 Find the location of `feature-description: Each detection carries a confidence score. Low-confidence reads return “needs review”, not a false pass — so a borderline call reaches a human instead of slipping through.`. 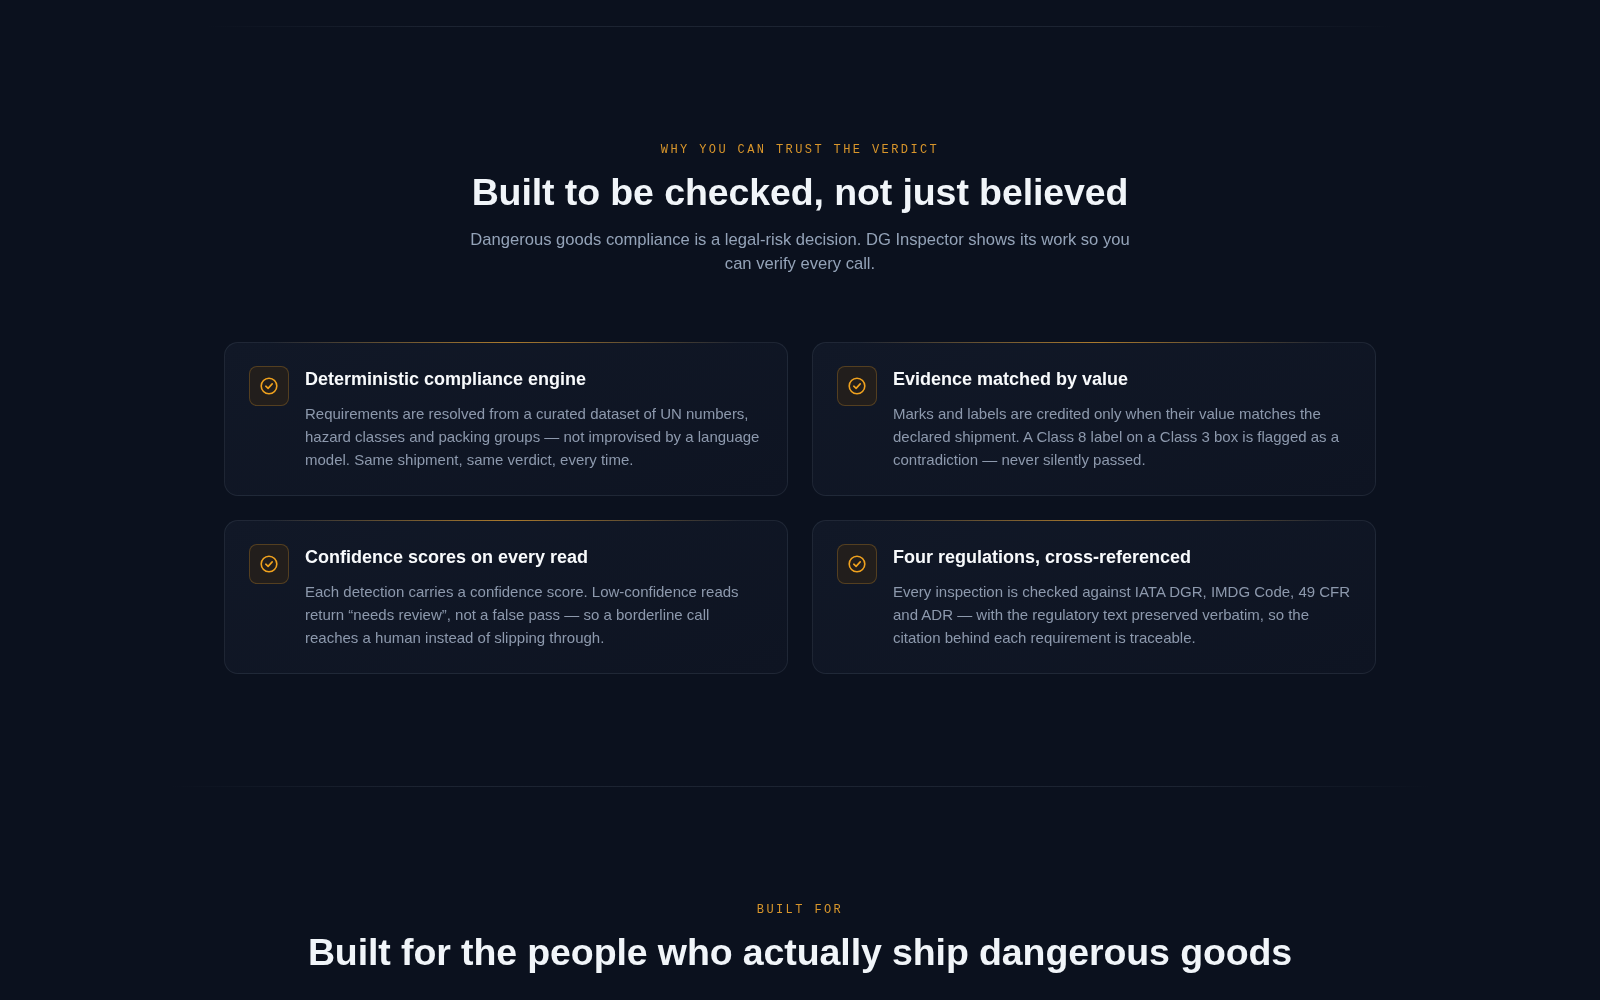

feature-description: Each detection carries a confidence score. Low-confidence reads return “needs review”, not a false pass — so a borderline call reaches a human instead of slipping through. is located at coordinates (522, 615).